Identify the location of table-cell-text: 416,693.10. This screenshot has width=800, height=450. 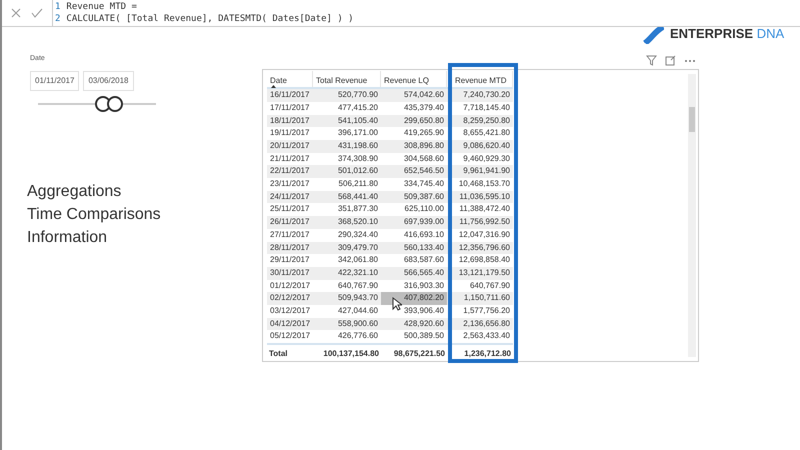
(423, 234).